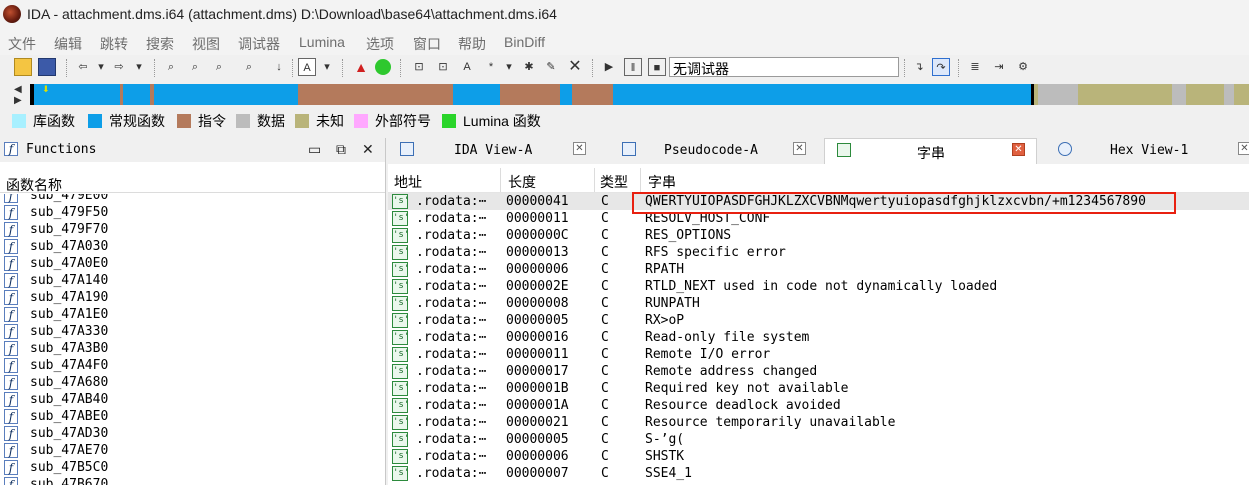 This screenshot has height=485, width=1249. What do you see at coordinates (717, 150) in the screenshot?
I see `tab-pseudocode-a: Pseudocode-A ✕` at bounding box center [717, 150].